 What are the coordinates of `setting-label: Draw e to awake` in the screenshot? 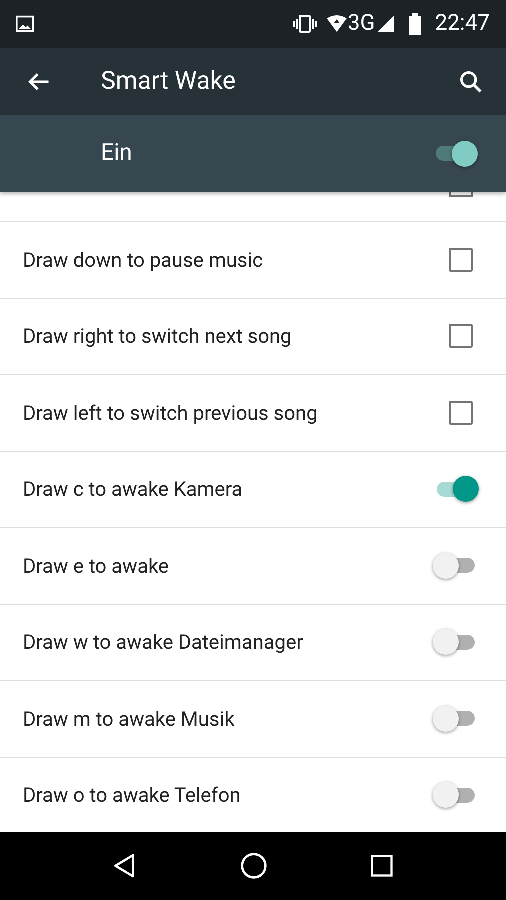 It's located at (96, 566).